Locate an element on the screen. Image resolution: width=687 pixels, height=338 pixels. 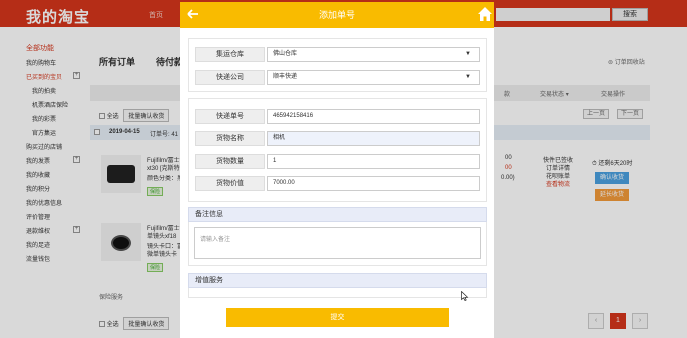
warehouse-value: 佛山仓库 is located at coordinates (285, 54).